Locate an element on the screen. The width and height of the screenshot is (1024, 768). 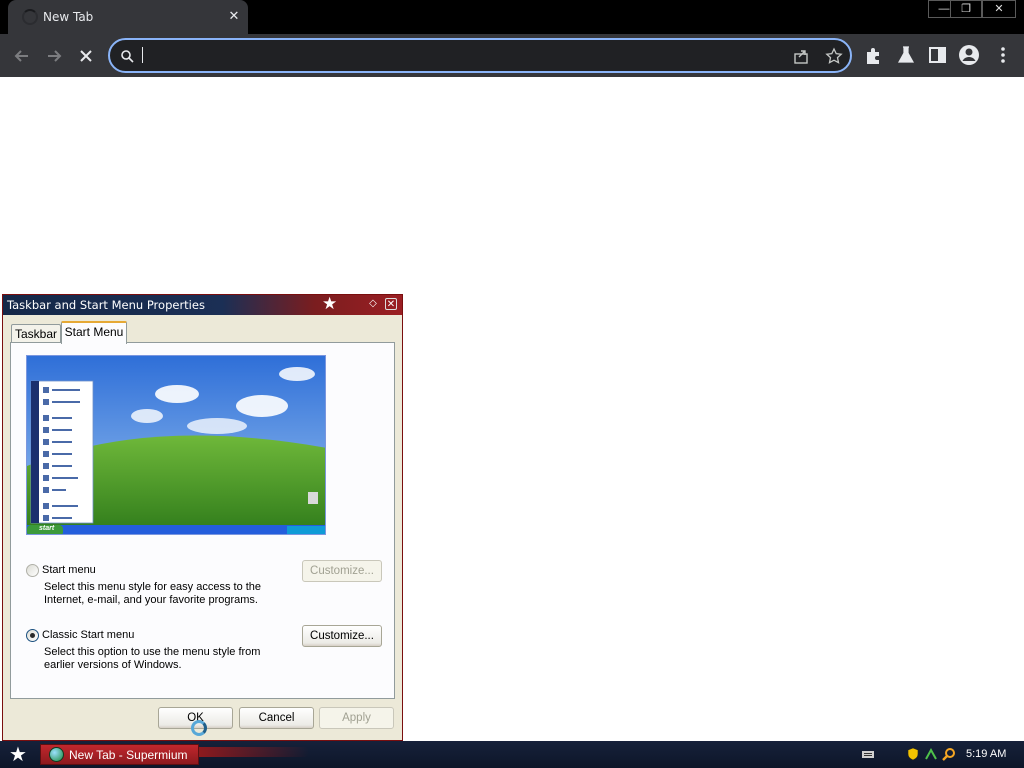
browser-titlebar: New Tab ✕ — ❐ ✕ is located at coordinates (512, 17).